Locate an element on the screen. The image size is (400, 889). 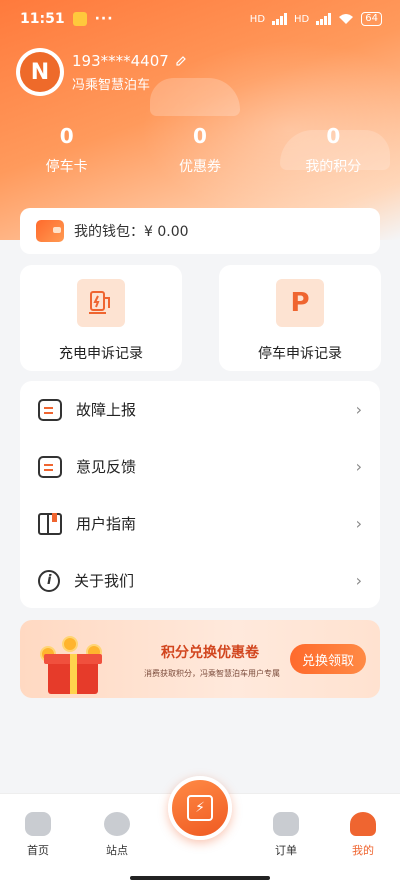
stat-coupons: 0 优惠券 is located at coordinates (200, 150).